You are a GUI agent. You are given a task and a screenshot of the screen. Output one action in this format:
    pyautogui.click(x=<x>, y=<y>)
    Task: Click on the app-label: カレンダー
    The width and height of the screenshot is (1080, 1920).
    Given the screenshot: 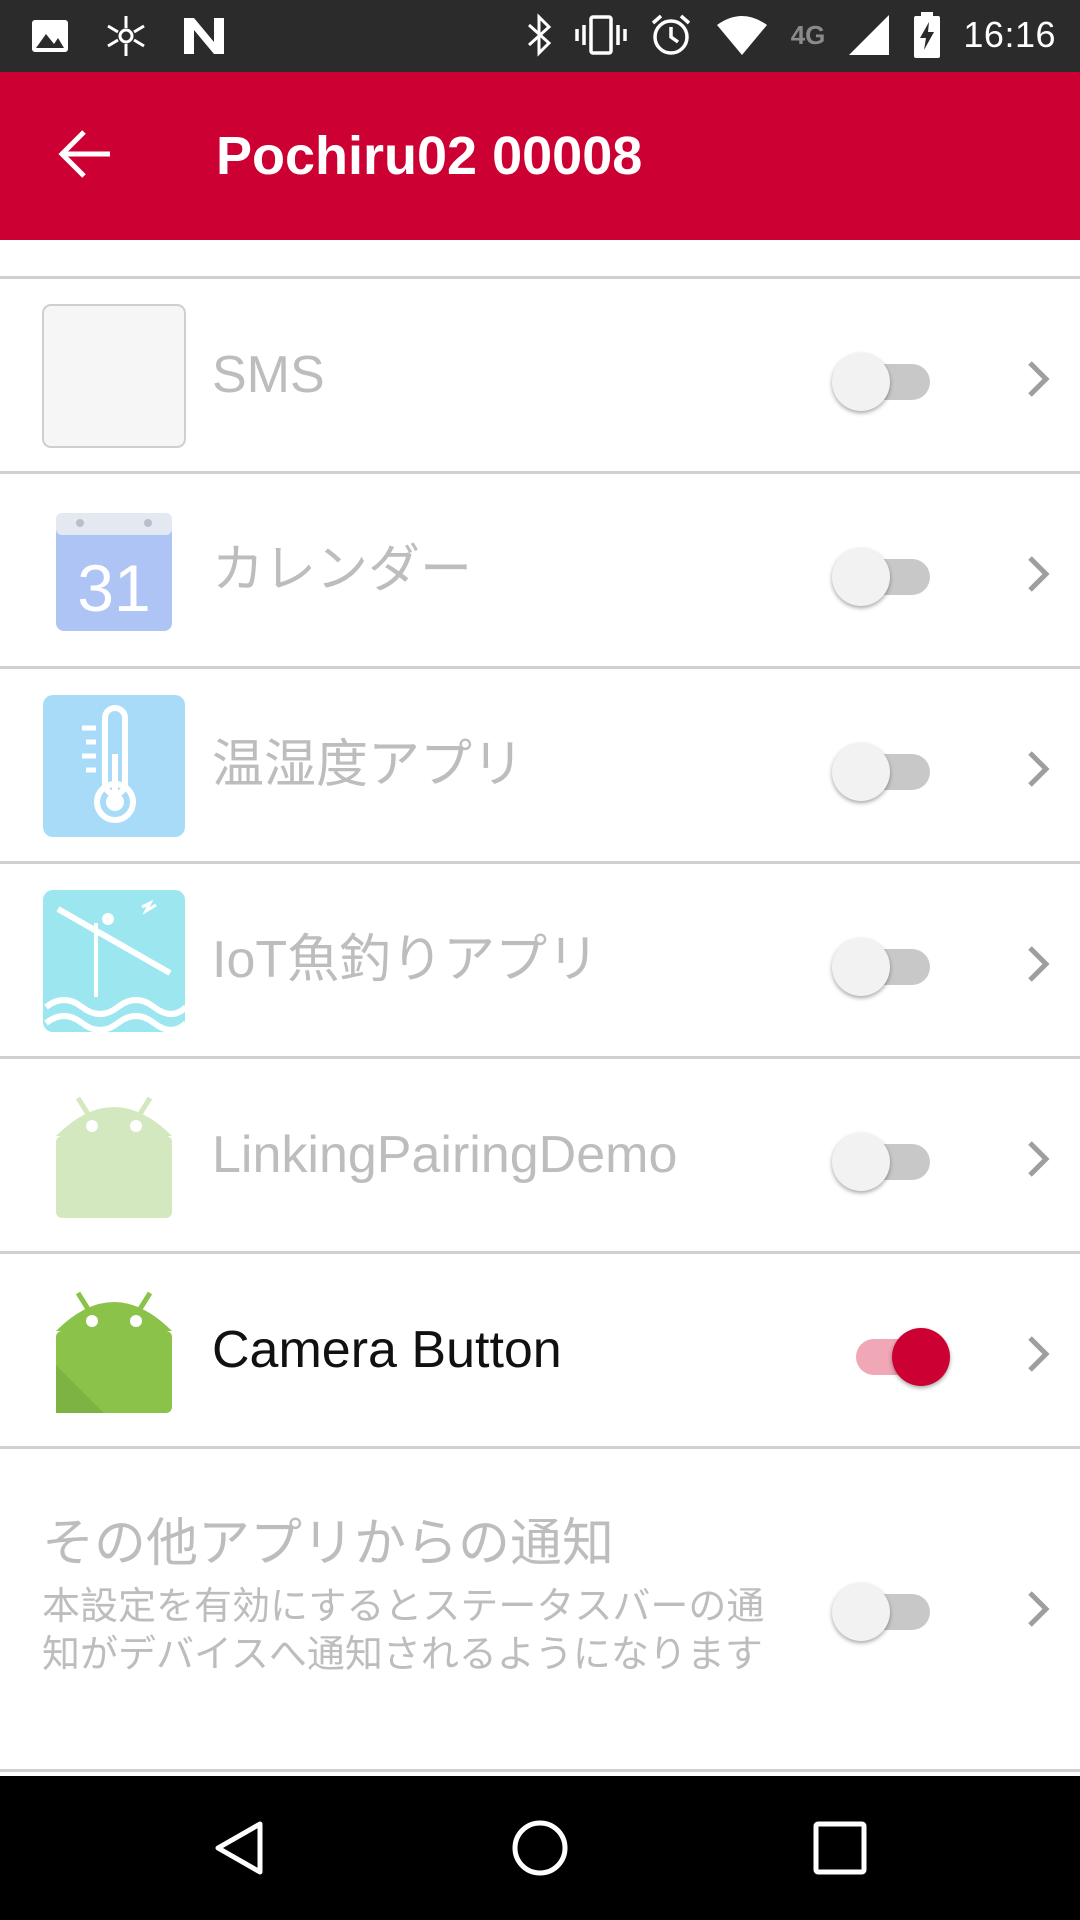 What is the action you would take?
    pyautogui.click(x=342, y=570)
    